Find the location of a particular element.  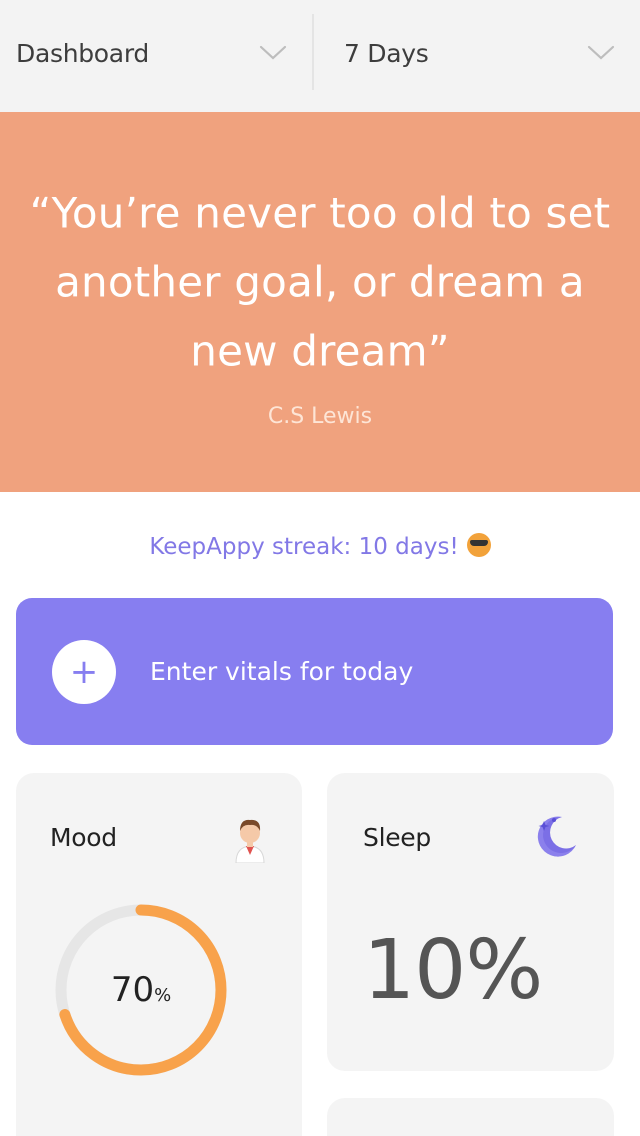

range-selector-dropdown: 7 Days is located at coordinates (476, 56).